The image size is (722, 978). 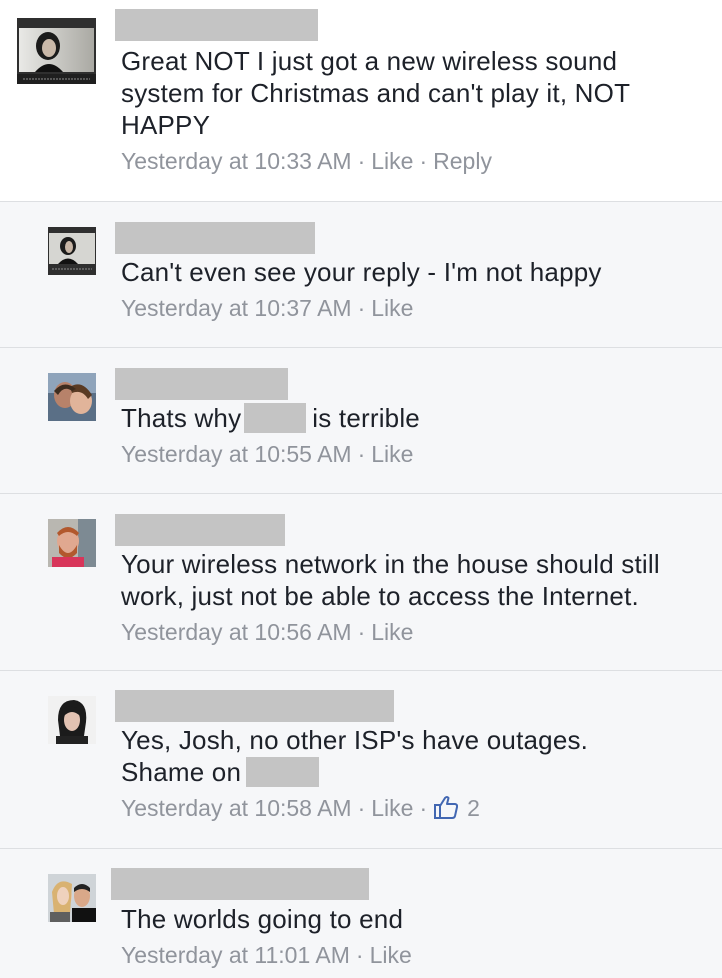 I want to click on comment-meta: Yesterday at 10:55 AM · Like, so click(x=267, y=454).